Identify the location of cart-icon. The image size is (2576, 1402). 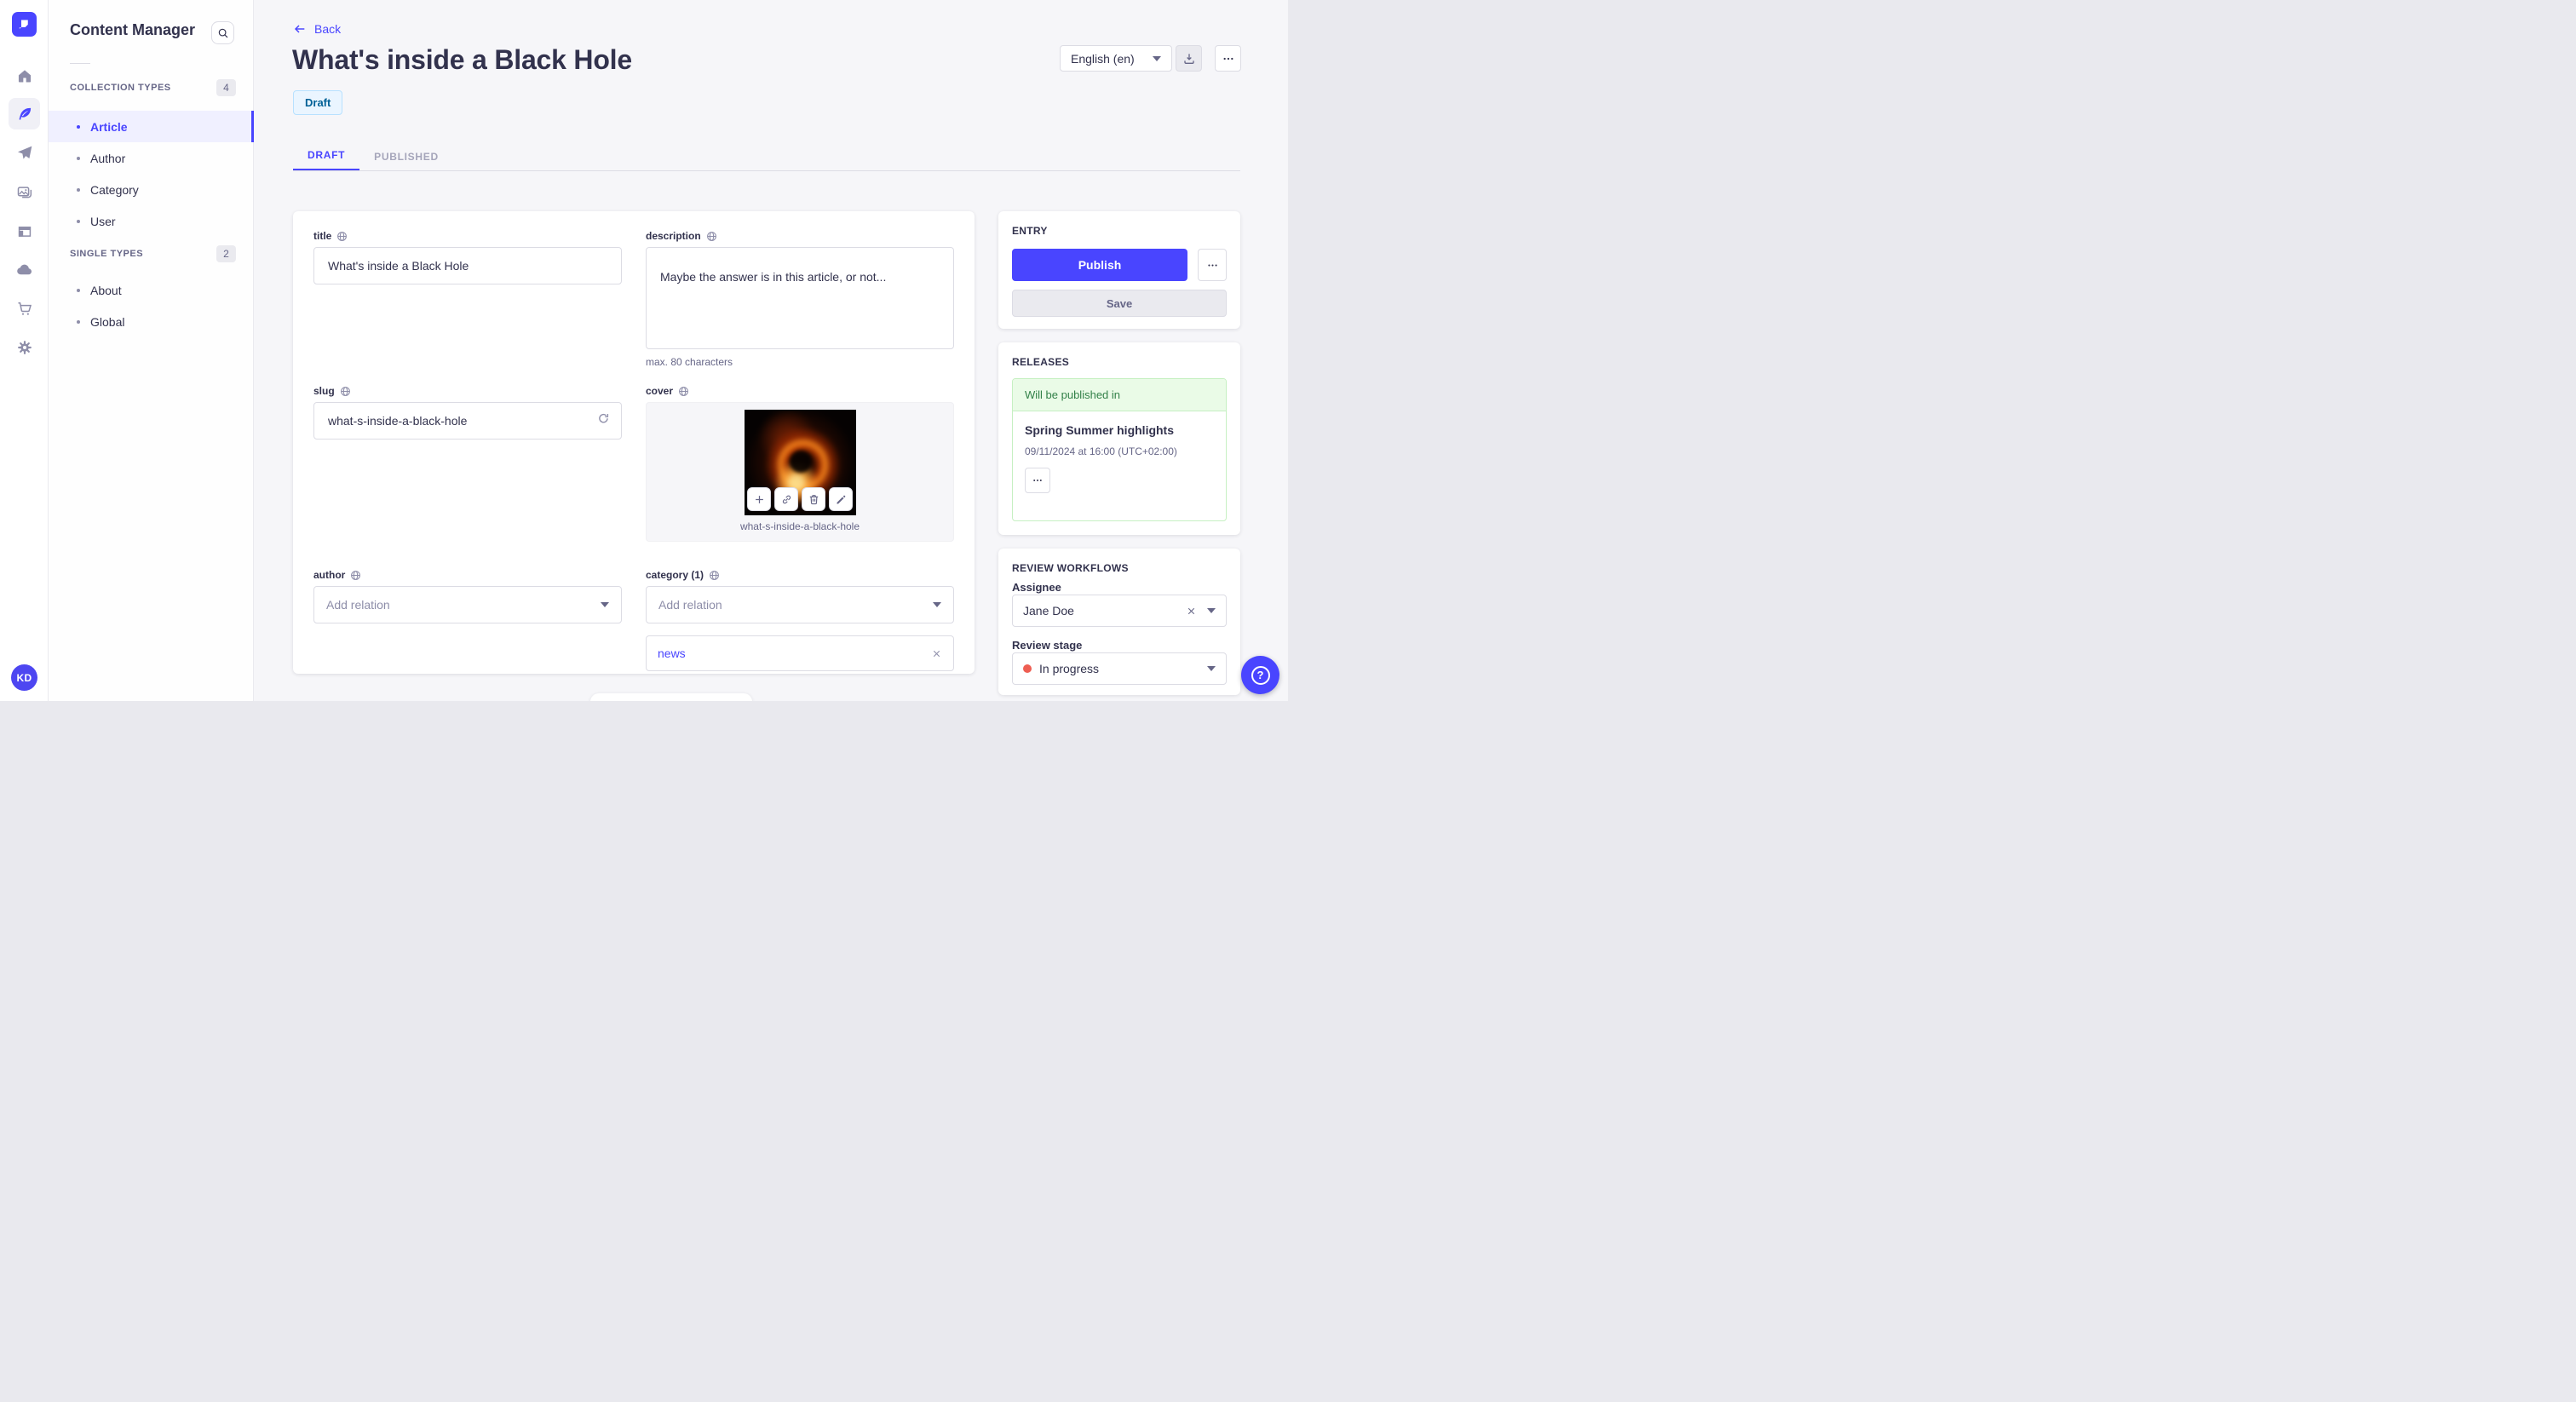
(25, 308).